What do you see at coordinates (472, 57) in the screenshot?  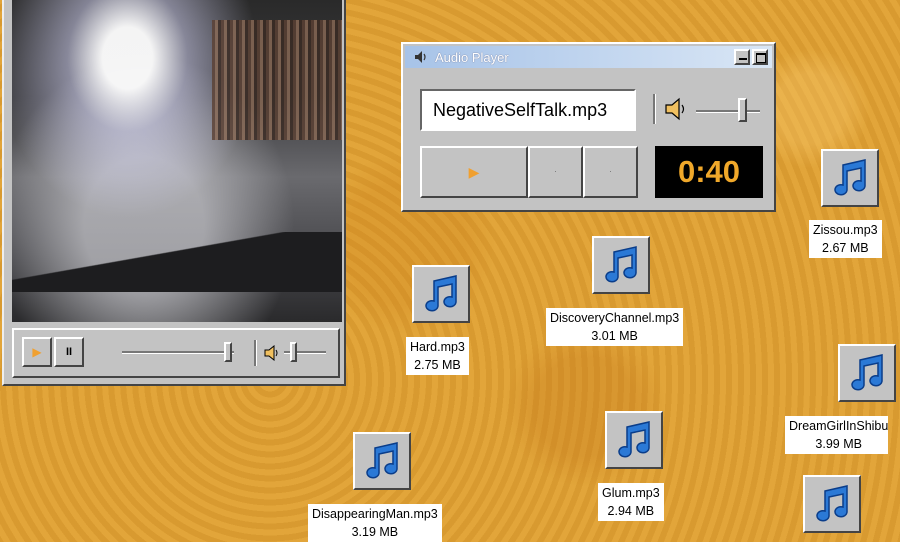 I see `audio-player-title: Audio Player` at bounding box center [472, 57].